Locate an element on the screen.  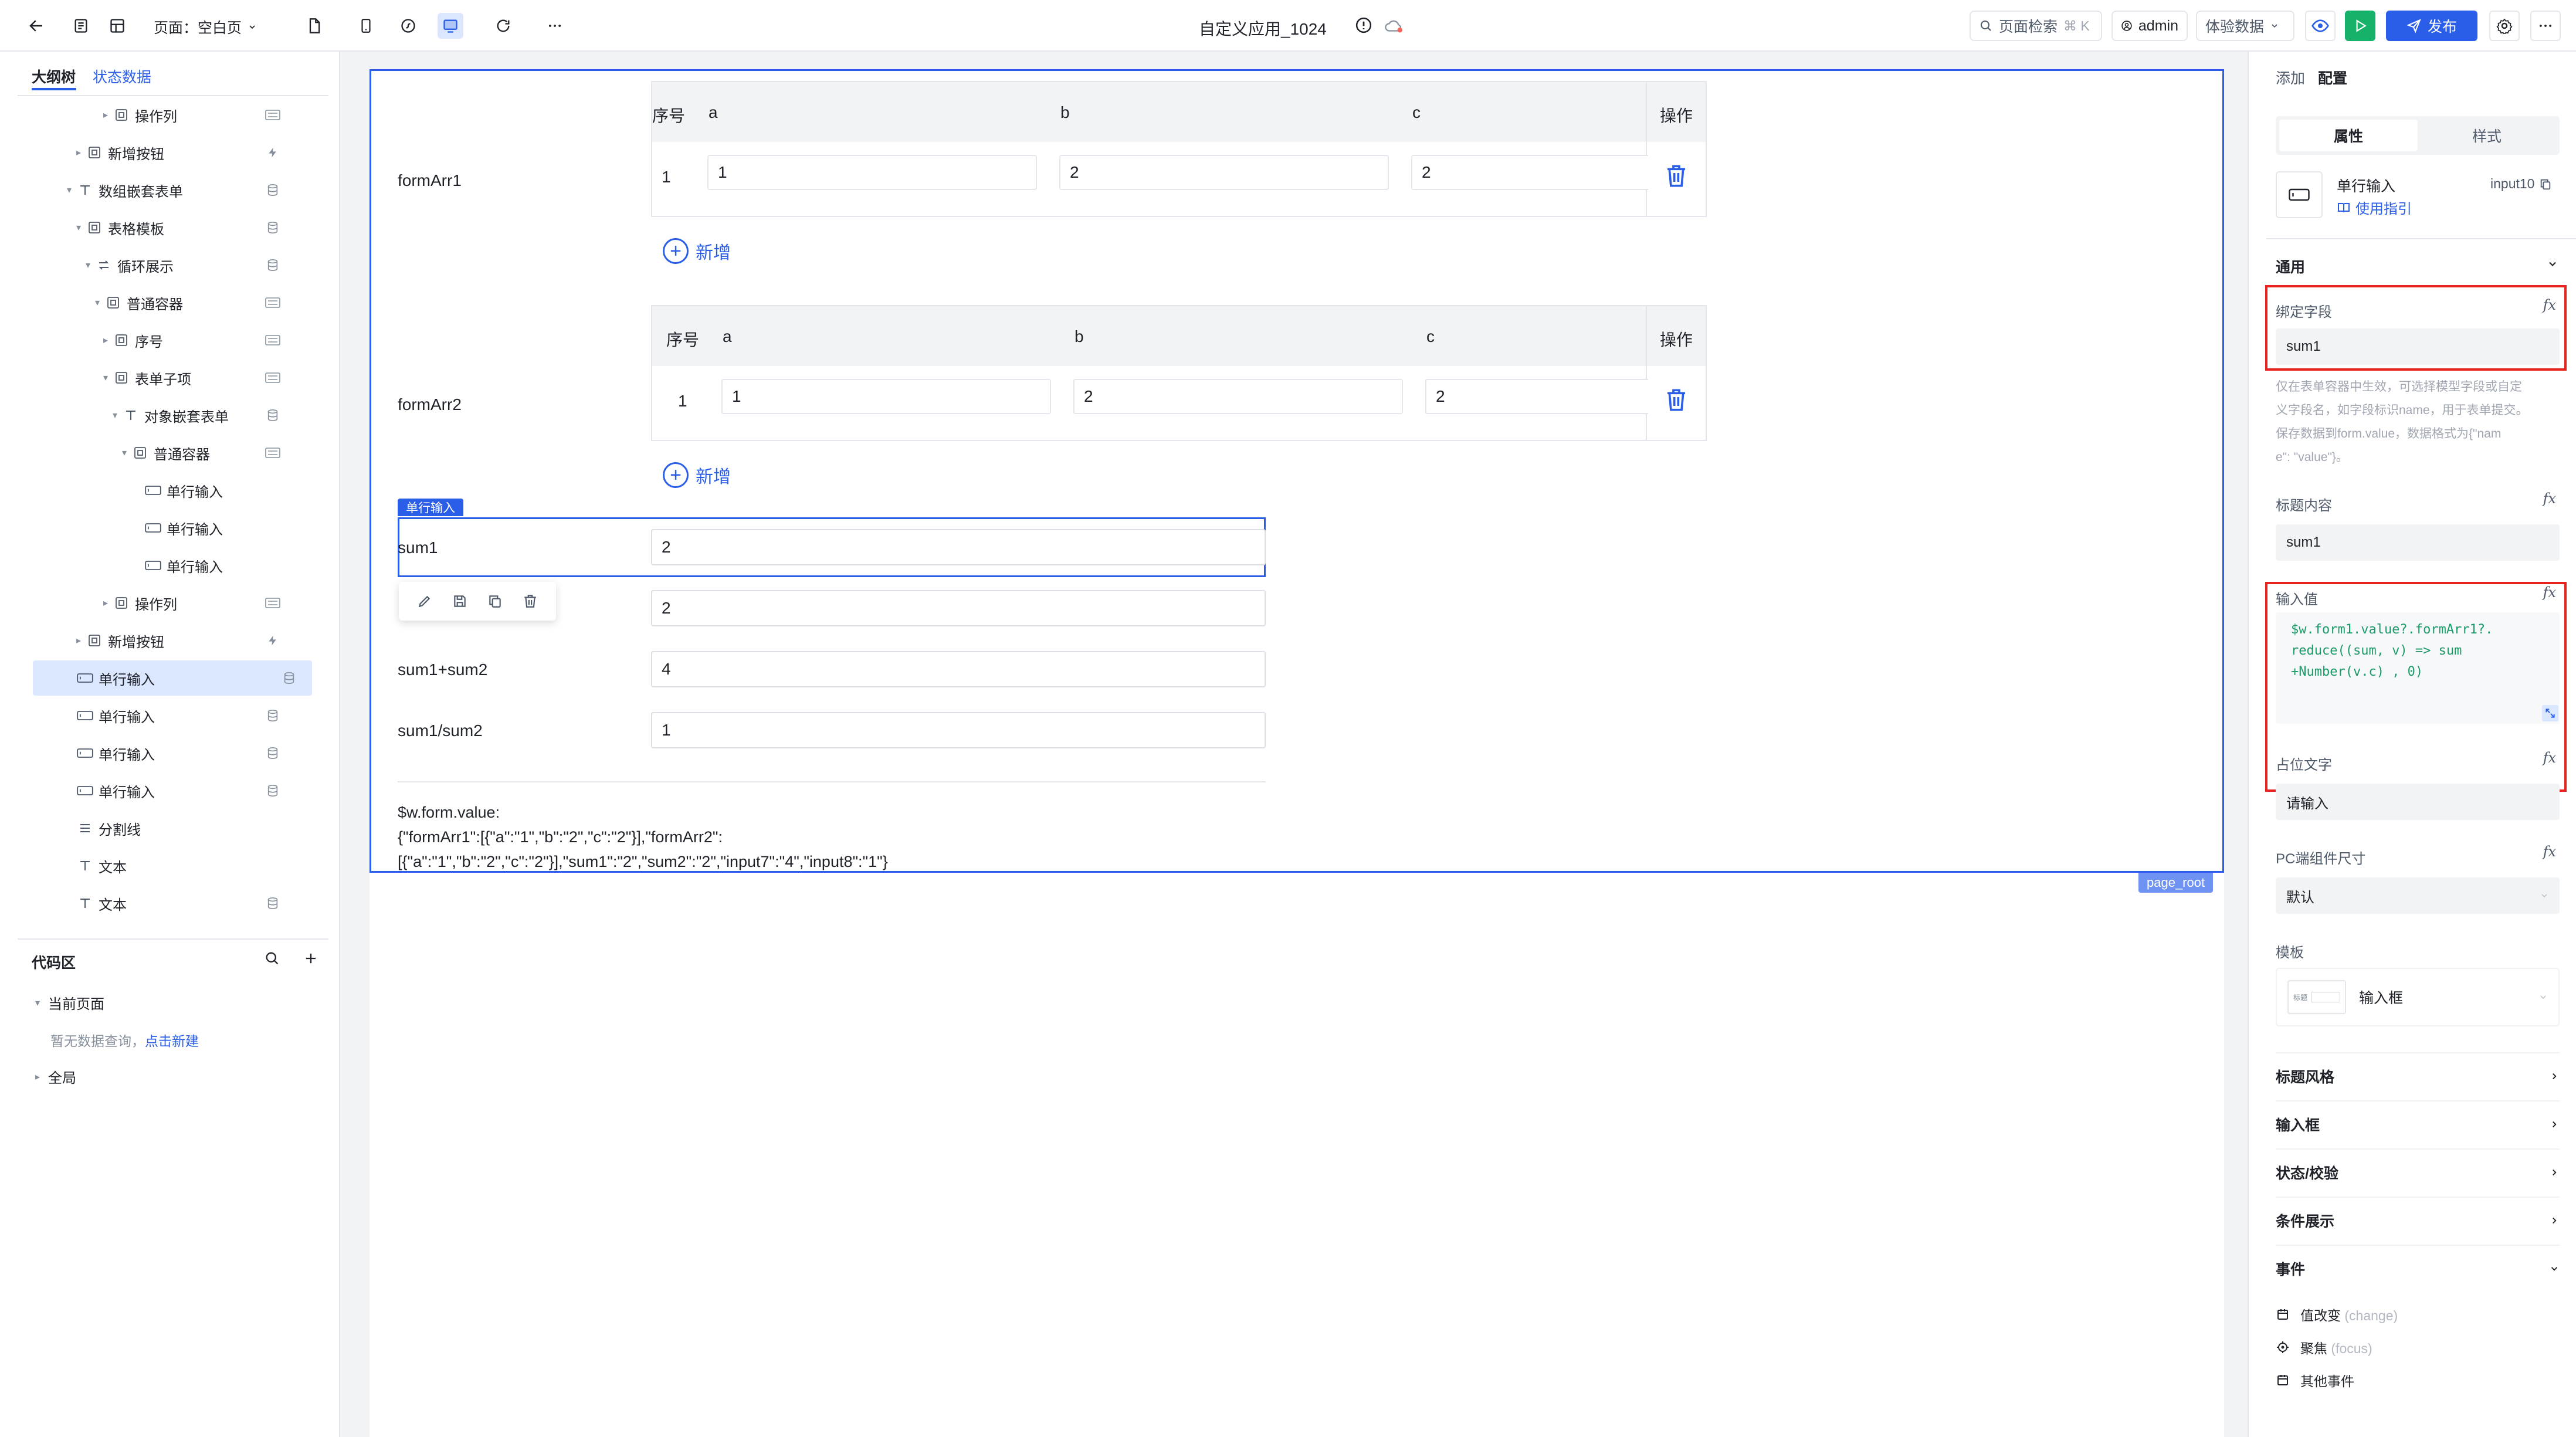
title-content-input: sum1 is located at coordinates (2418, 543).